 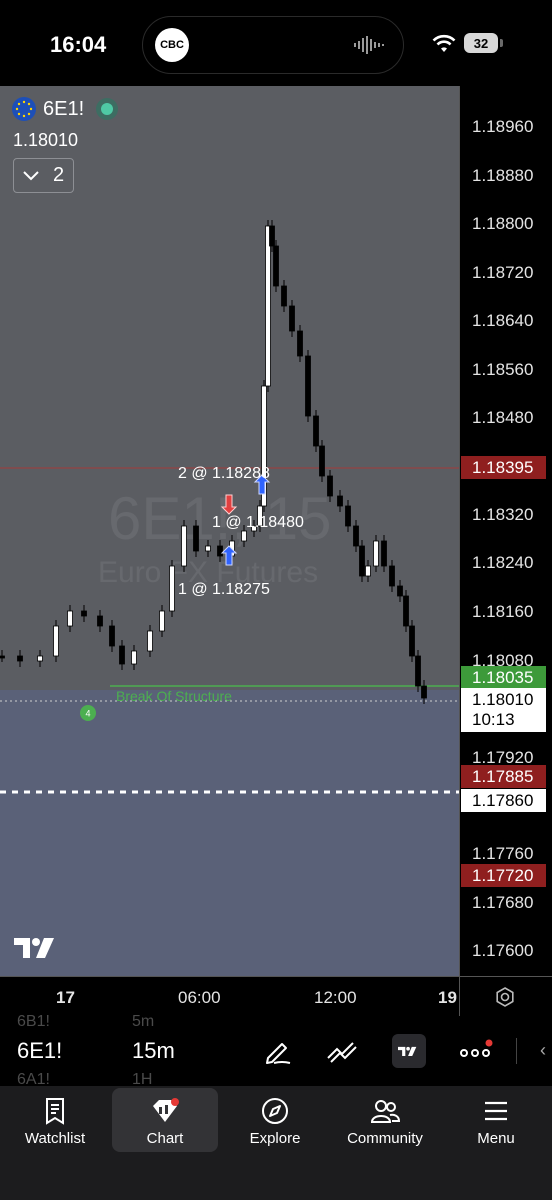 What do you see at coordinates (165, 1138) in the screenshot?
I see `nav-label: Chart` at bounding box center [165, 1138].